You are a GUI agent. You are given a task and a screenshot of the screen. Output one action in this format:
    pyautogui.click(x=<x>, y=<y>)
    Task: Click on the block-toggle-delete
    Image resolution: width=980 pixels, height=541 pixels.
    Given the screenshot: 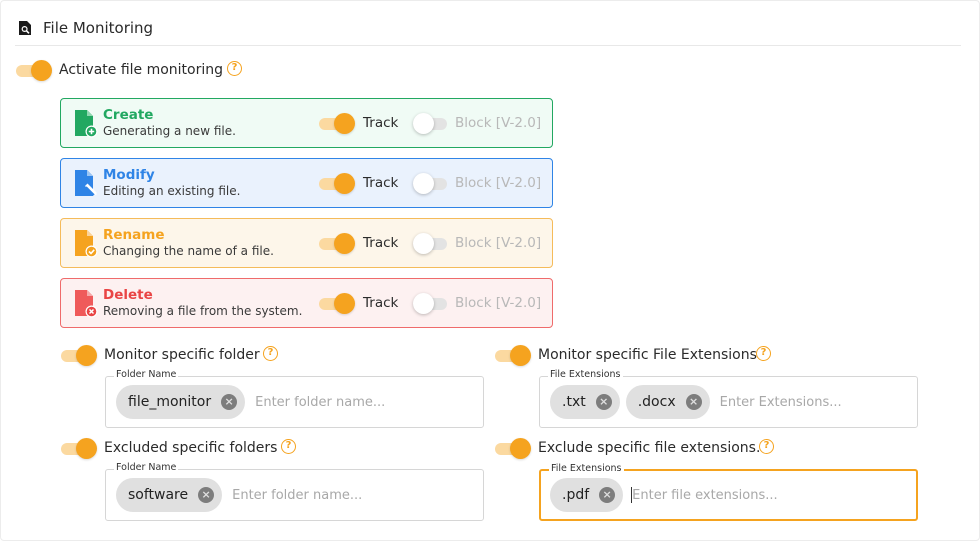 What is the action you would take?
    pyautogui.click(x=431, y=303)
    